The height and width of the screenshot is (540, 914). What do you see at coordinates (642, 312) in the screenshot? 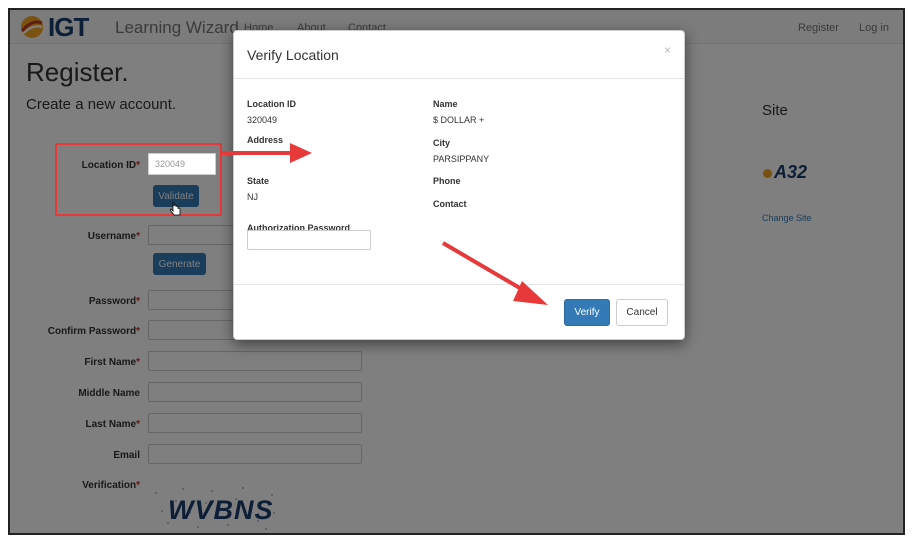
I see `cancel-button: Cancel` at bounding box center [642, 312].